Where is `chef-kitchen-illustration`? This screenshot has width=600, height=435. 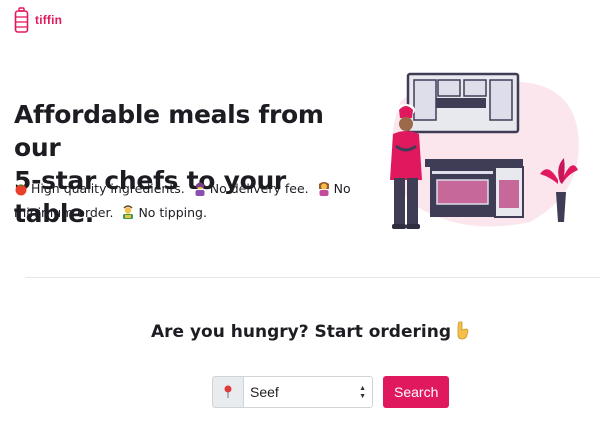
chef-kitchen-illustration is located at coordinates (484, 150).